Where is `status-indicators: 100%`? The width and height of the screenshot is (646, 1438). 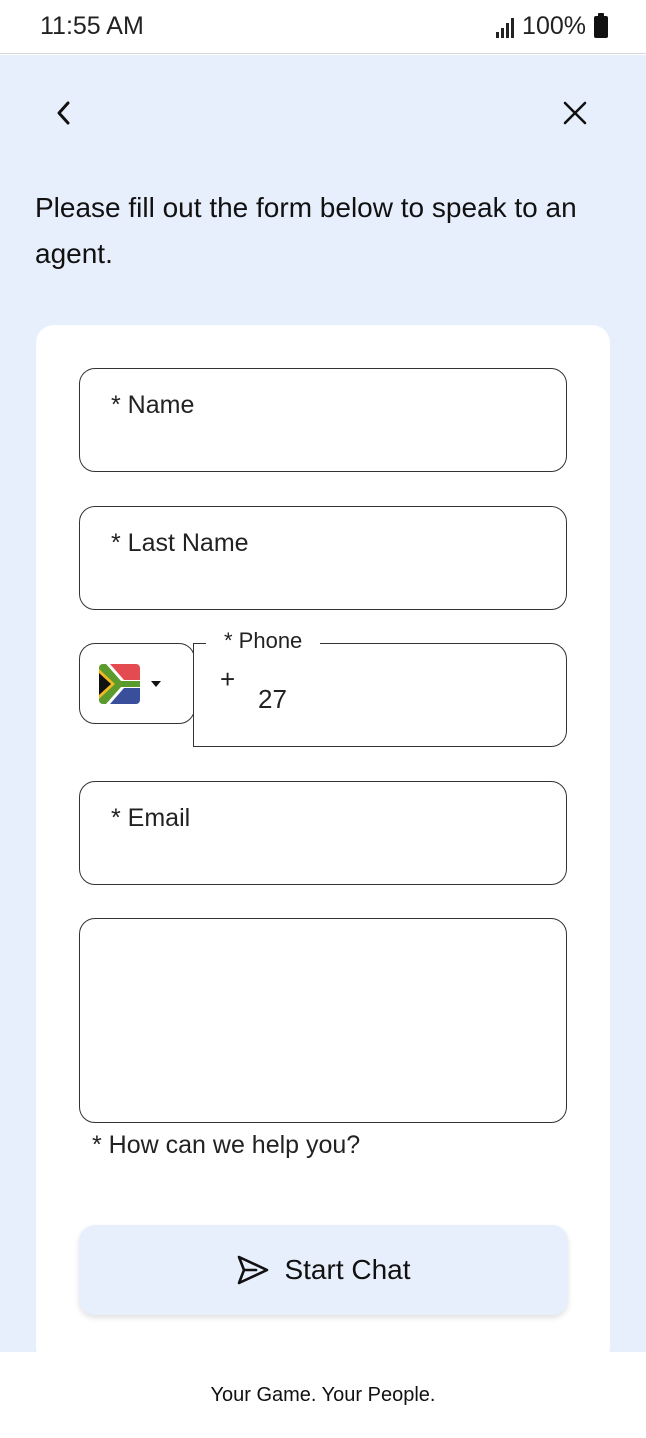
status-indicators: 100% is located at coordinates (552, 26).